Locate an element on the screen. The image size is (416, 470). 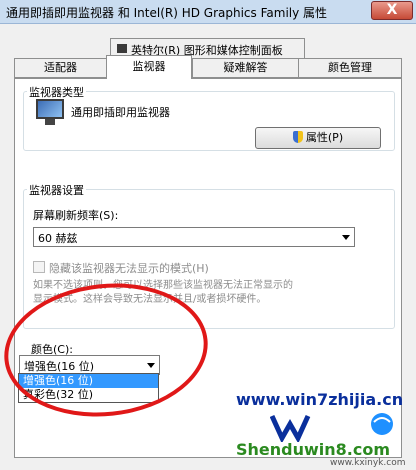
properties-button-label: 属性(P) is located at coordinates (324, 137).